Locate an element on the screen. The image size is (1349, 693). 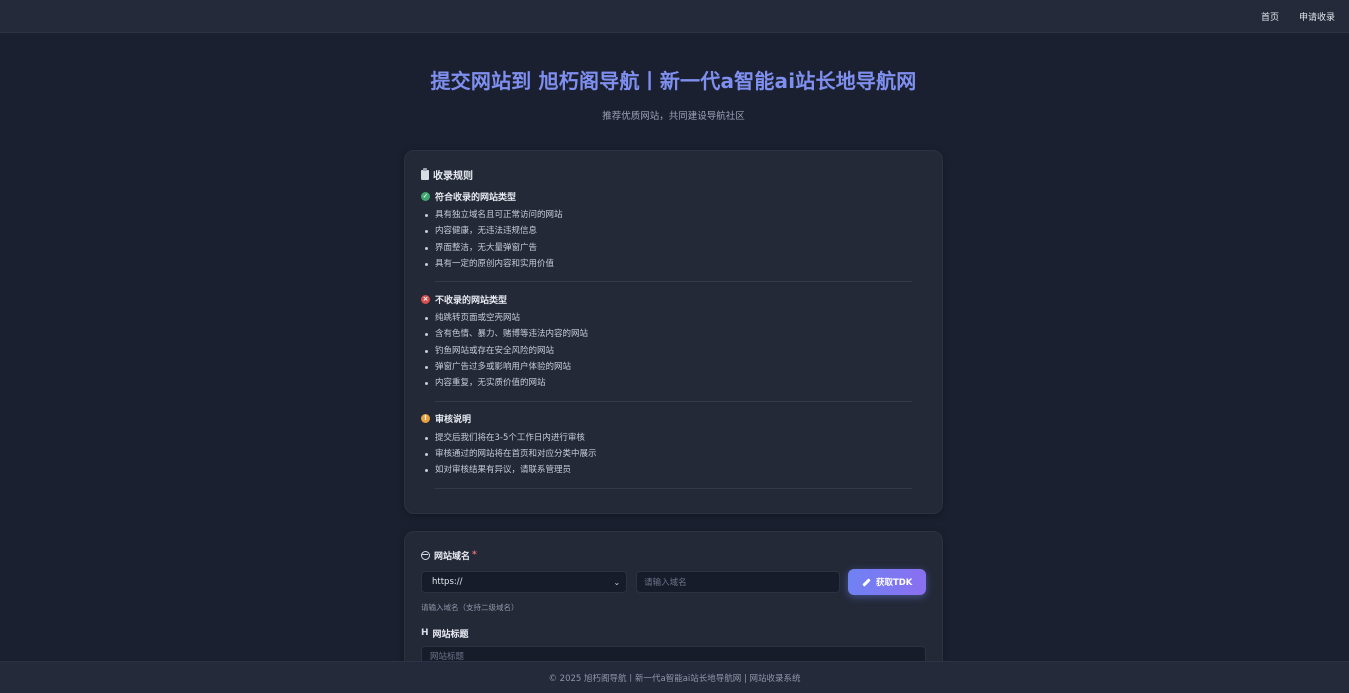
page-subtitle: 推荐优质网站，共同建设导航社区 is located at coordinates (673, 116).